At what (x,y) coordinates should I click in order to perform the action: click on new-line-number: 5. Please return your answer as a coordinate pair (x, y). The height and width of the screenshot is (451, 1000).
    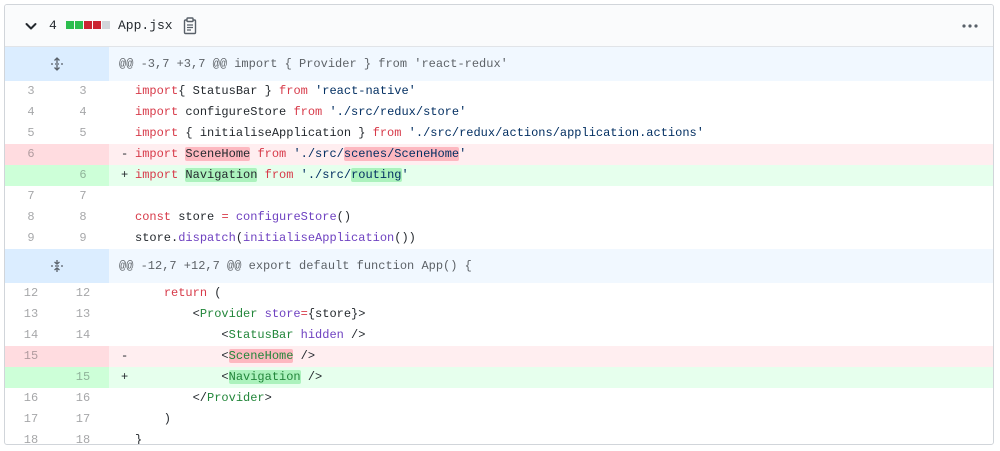
    Looking at the image, I should click on (83, 133).